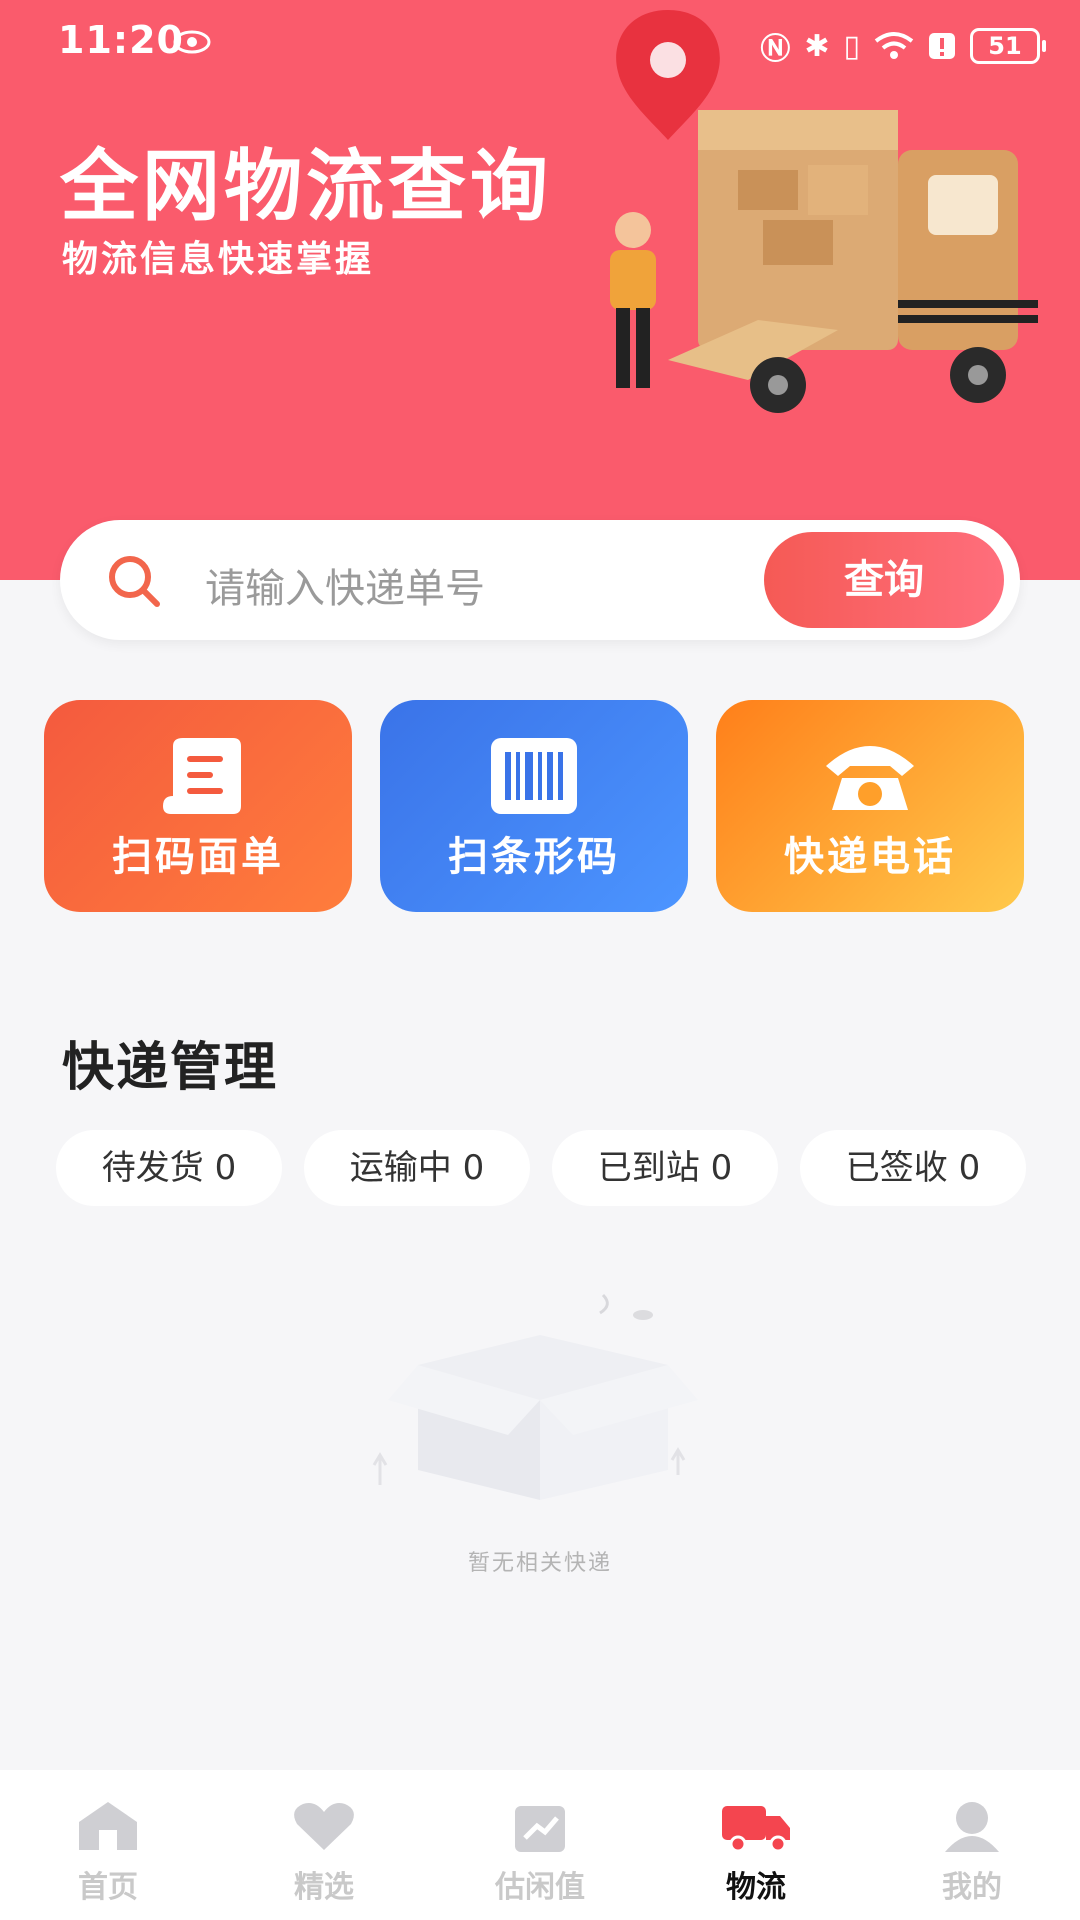 The width and height of the screenshot is (1080, 1920). I want to click on courier-phone-tile: 快递电话, so click(870, 806).